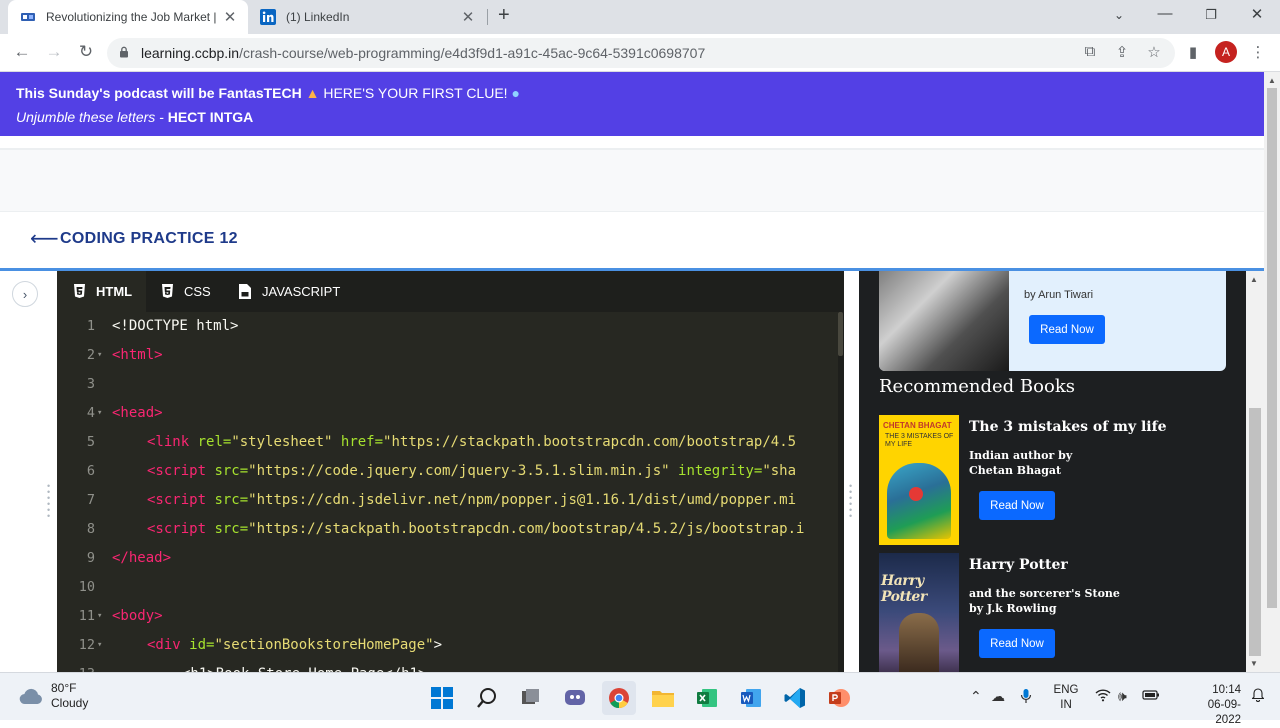 This screenshot has width=1280, height=728. I want to click on system-clock: 10:14 06-09-2022, so click(1218, 705).